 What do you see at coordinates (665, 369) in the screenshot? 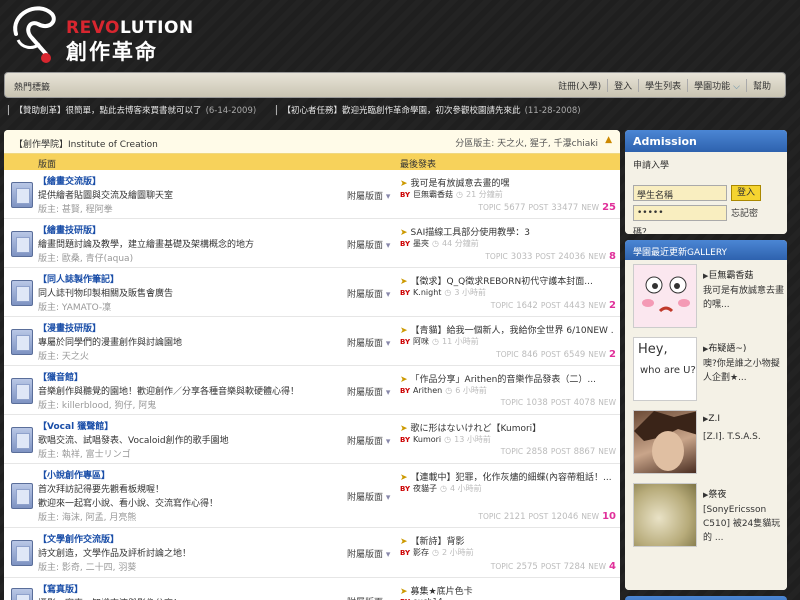
I see `gallery-thumbnail: Hey, who are U?` at bounding box center [665, 369].